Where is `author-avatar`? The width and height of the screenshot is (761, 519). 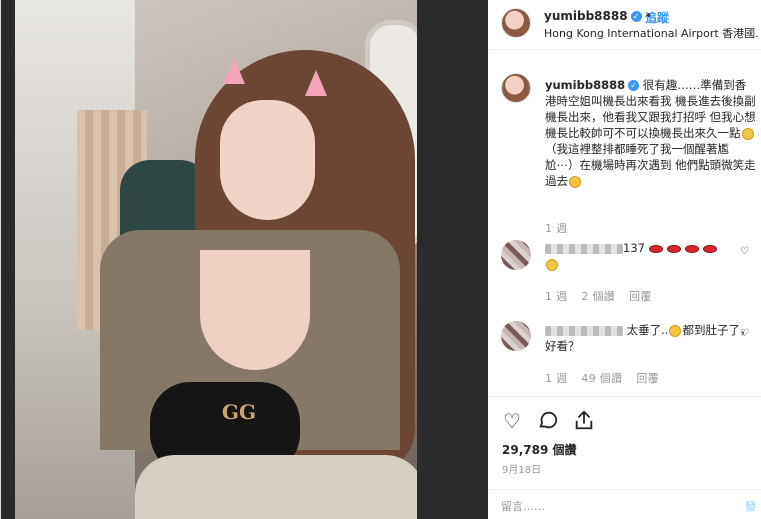
author-avatar is located at coordinates (516, 23).